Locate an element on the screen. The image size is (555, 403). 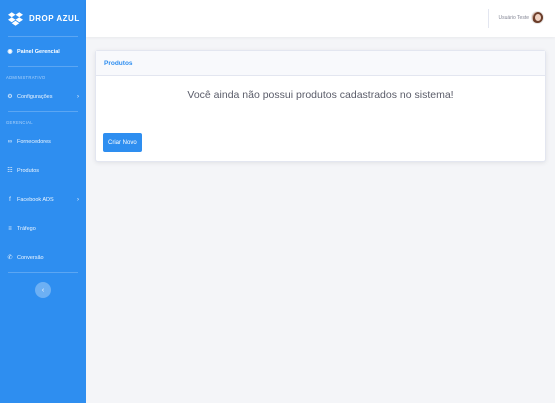
sidebar-item-label: Facebook ADS is located at coordinates (35, 199).